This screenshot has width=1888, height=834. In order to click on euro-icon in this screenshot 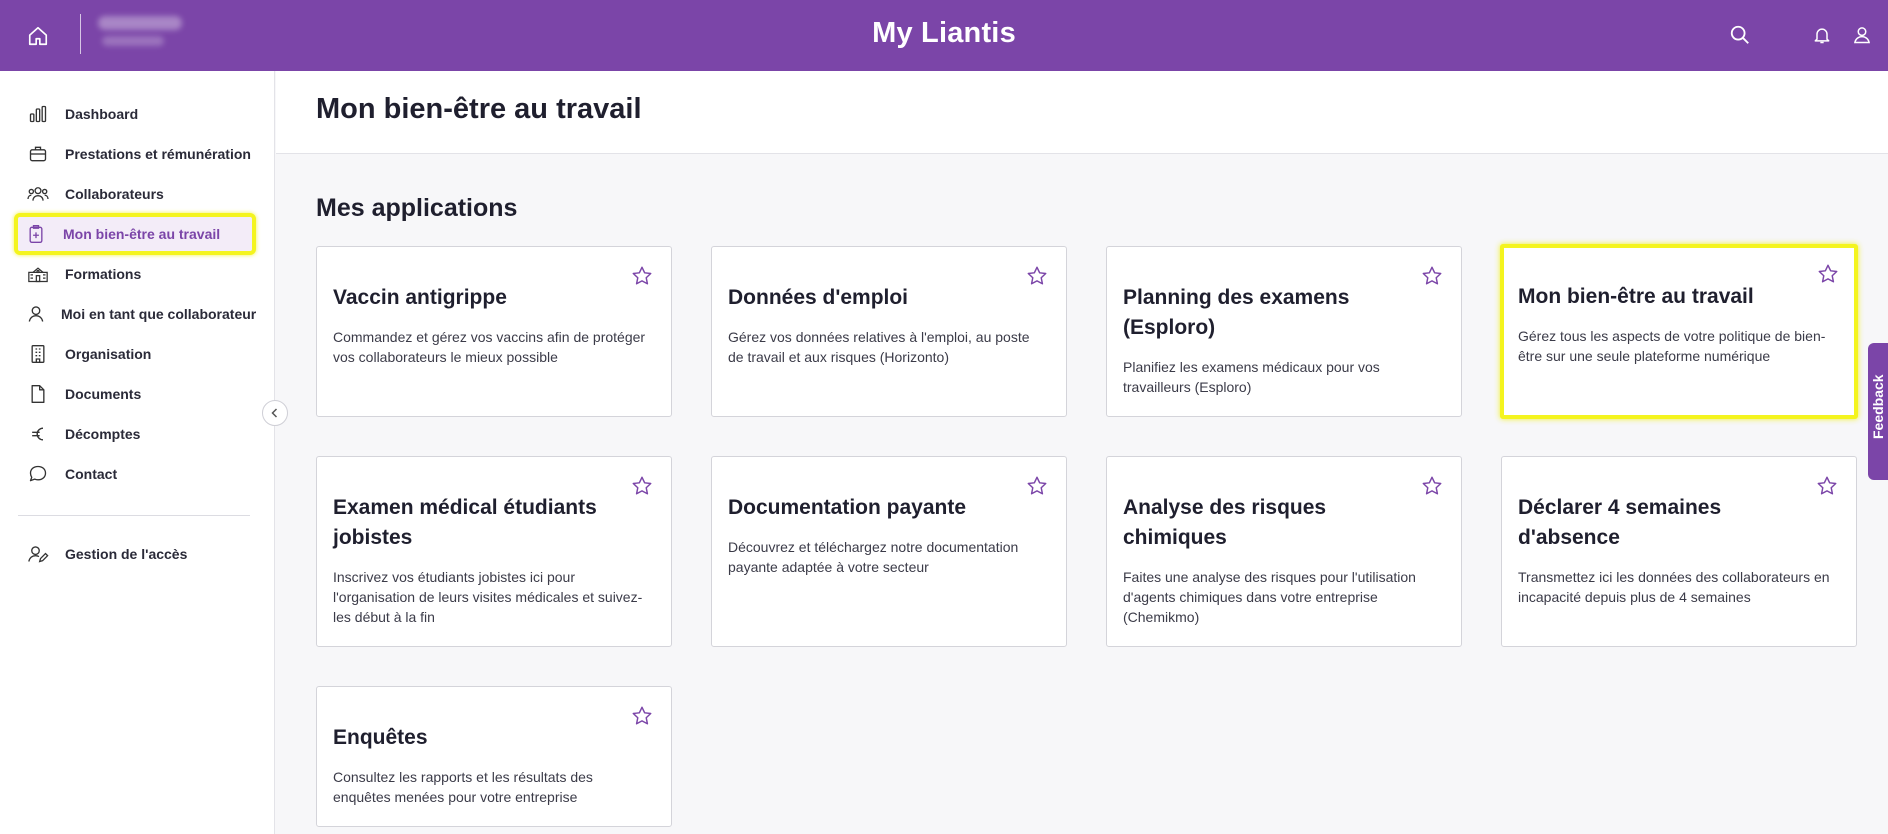, I will do `click(38, 434)`.